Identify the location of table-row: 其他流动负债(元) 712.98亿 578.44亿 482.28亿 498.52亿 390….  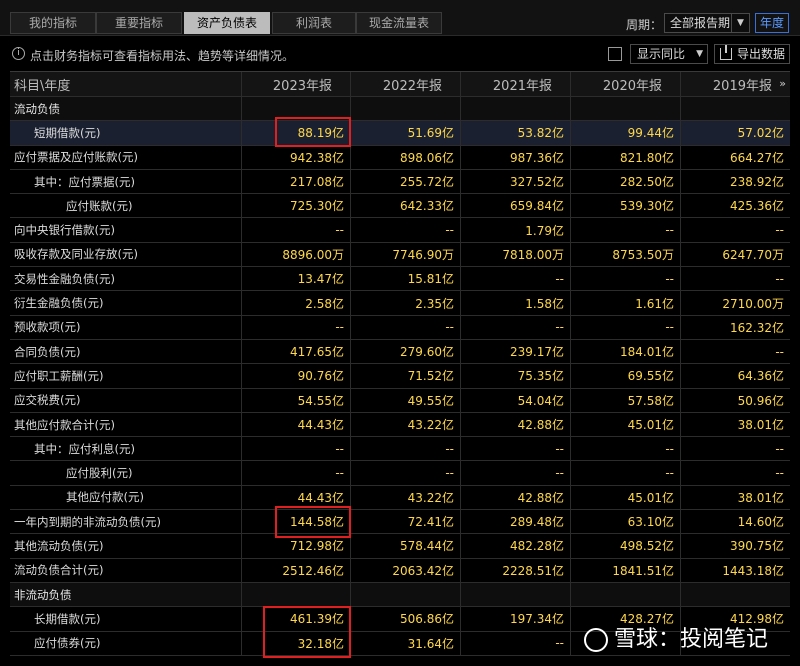
(400, 546).